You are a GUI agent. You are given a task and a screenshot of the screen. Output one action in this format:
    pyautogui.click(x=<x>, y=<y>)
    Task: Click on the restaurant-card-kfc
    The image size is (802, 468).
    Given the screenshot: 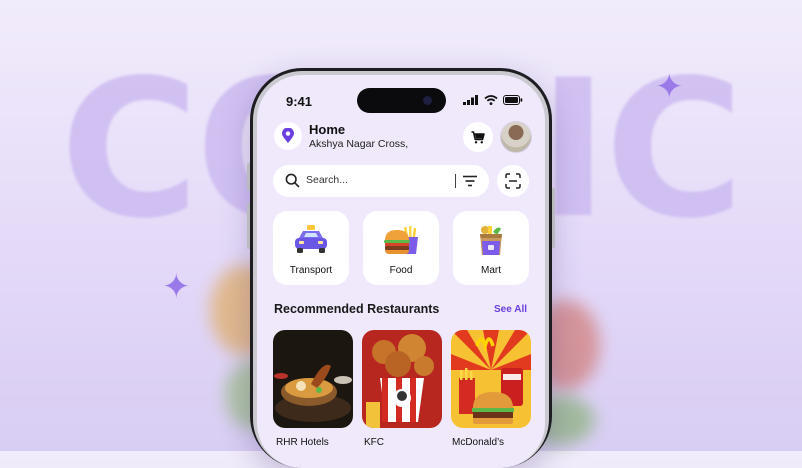 What is the action you would take?
    pyautogui.click(x=402, y=379)
    